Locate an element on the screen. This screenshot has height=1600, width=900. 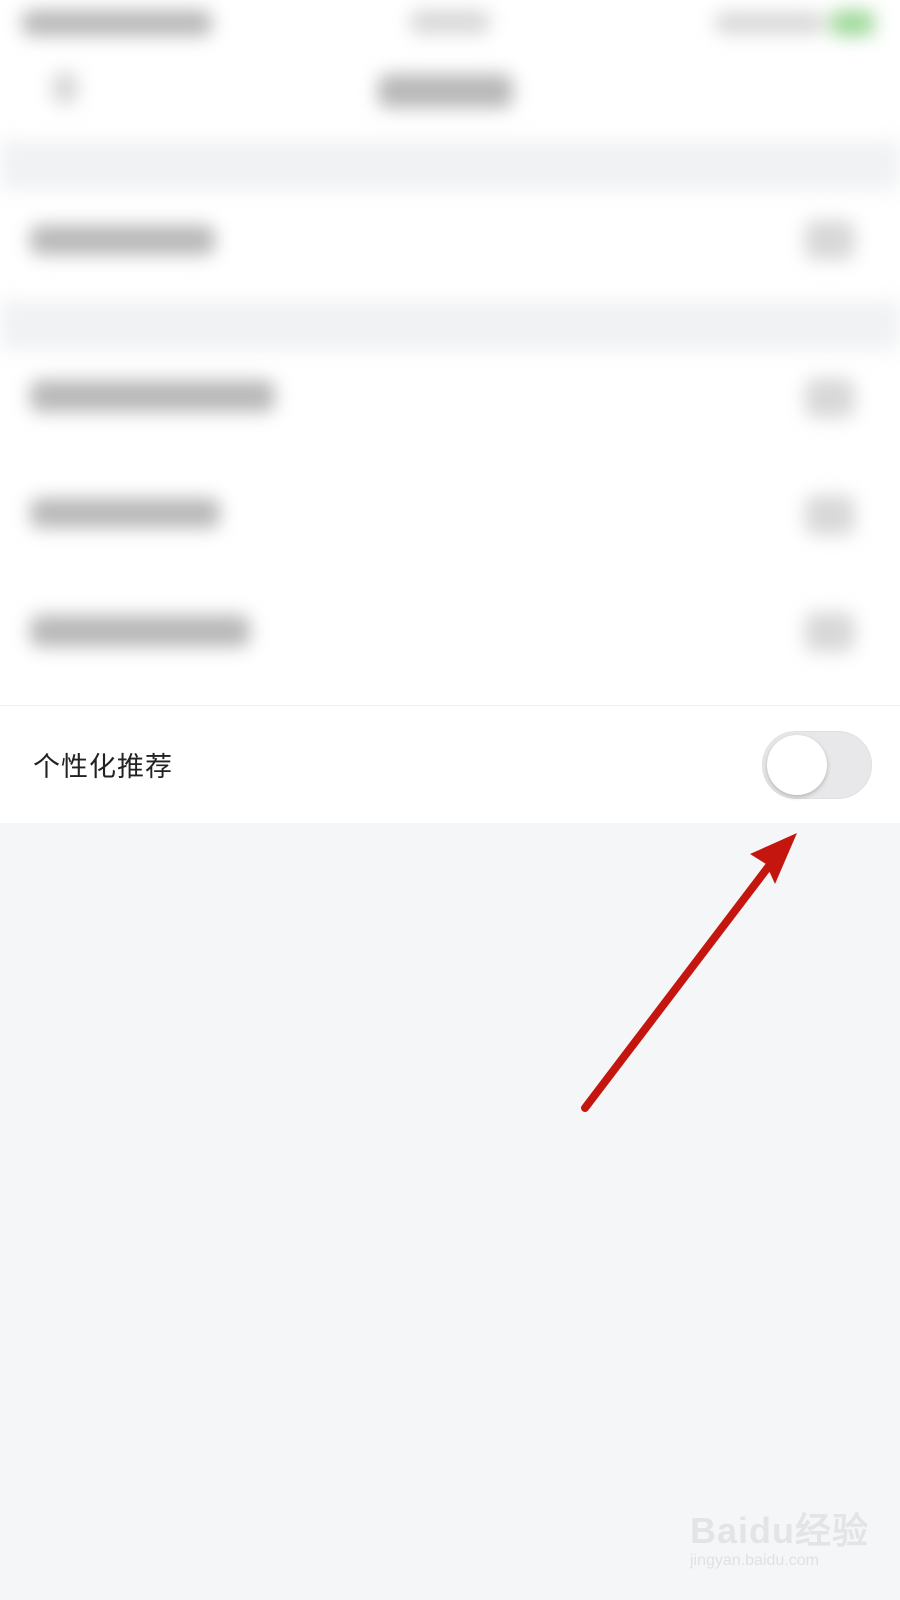
personalized-recommendation-toggle is located at coordinates (817, 764).